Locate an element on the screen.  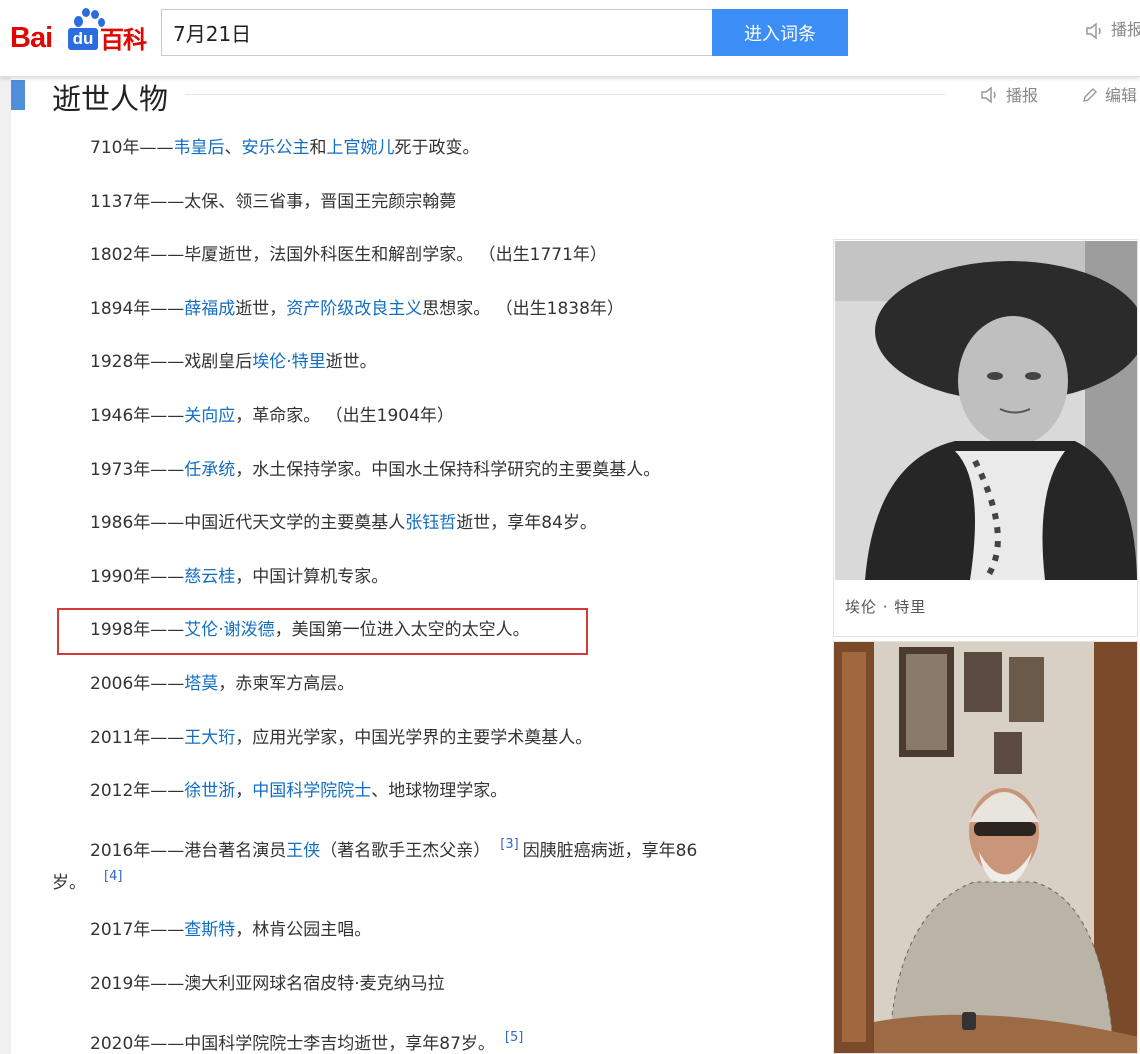
pencil-icon is located at coordinates (1090, 95).